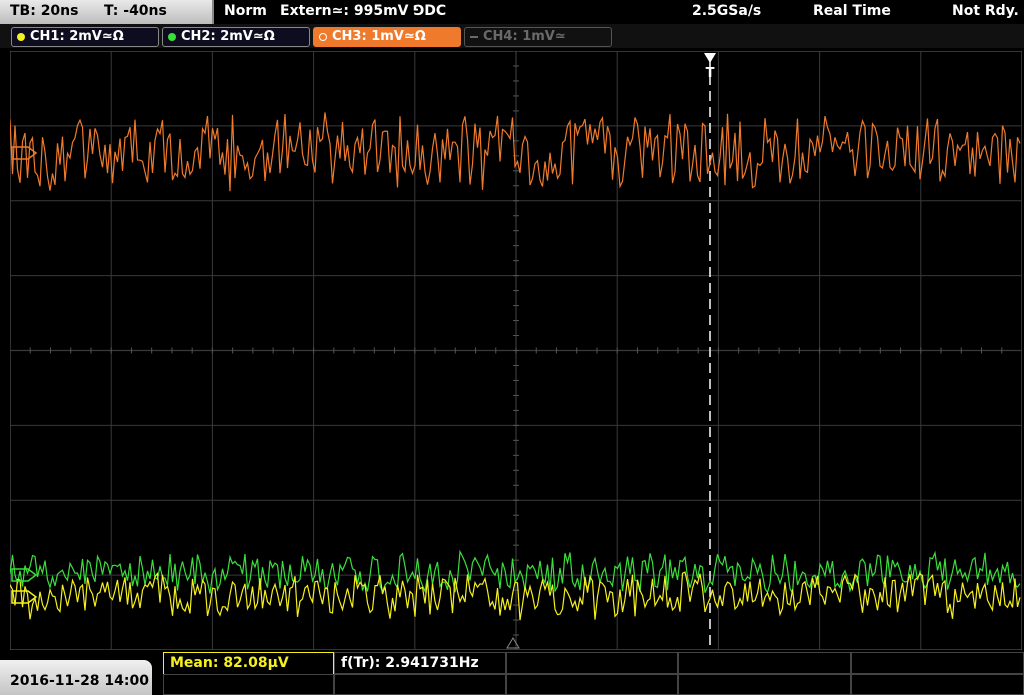 Image resolution: width=1024 pixels, height=695 pixels. I want to click on channel-3-button: CH3: 1mV≃Ω, so click(387, 37).